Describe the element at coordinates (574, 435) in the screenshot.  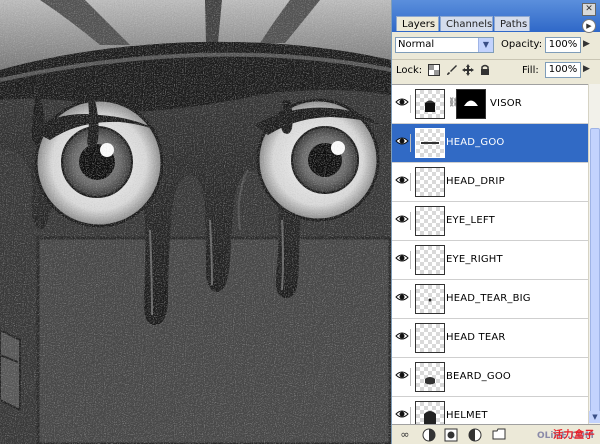
I see `watermark-logo: 活力盒子` at that location.